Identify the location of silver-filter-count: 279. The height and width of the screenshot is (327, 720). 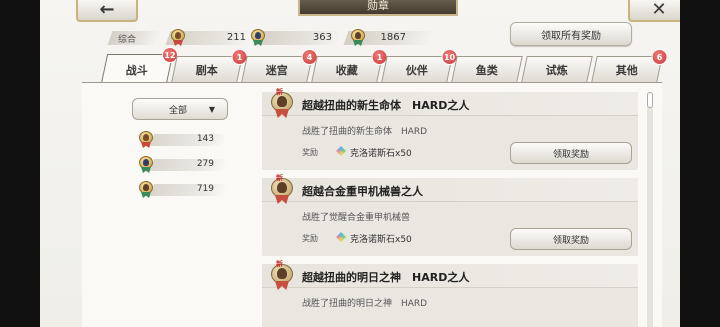
(205, 164).